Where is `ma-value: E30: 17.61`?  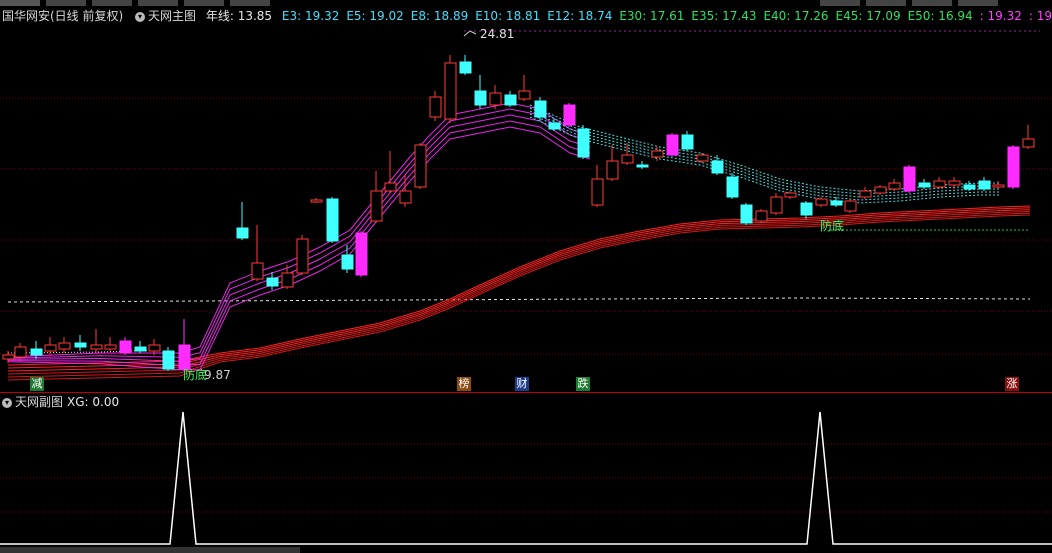
ma-value: E30: 17.61 is located at coordinates (652, 16).